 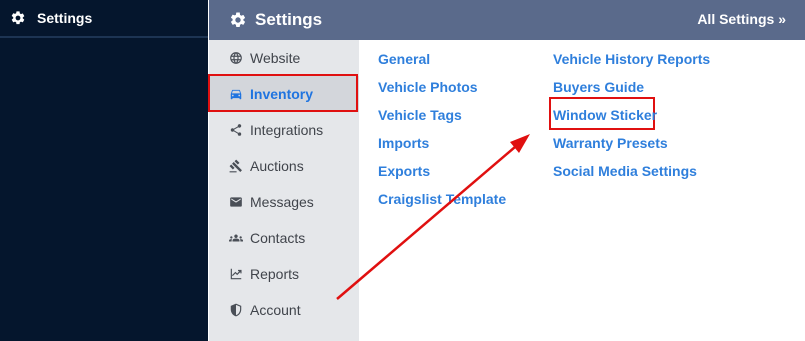 What do you see at coordinates (404, 59) in the screenshot?
I see `link-general: General` at bounding box center [404, 59].